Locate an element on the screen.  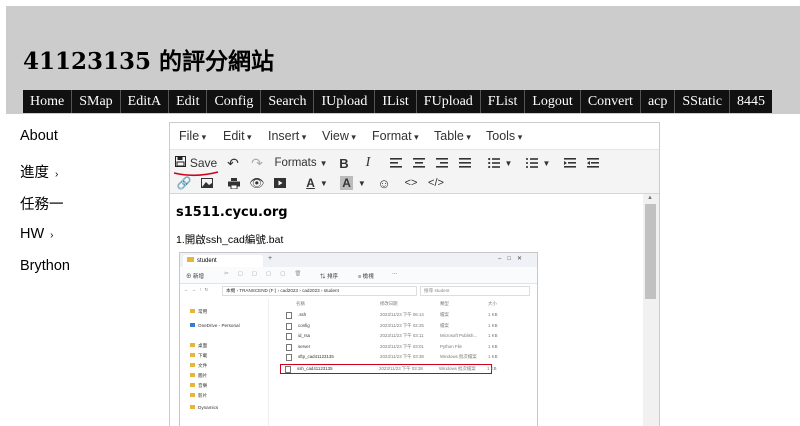
explorer-commandbar: ⊕ 新增 ✂▢▢▢▢🗑 ⇅ 排序 ≡ 檢視 ··· is located at coordinates (358, 275).